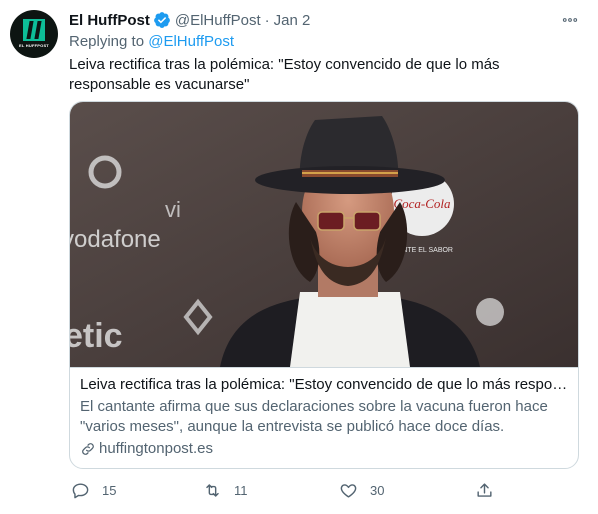 Image resolution: width=598 pixels, height=514 pixels. Describe the element at coordinates (109, 490) in the screenshot. I see `reply-count: 15` at that location.